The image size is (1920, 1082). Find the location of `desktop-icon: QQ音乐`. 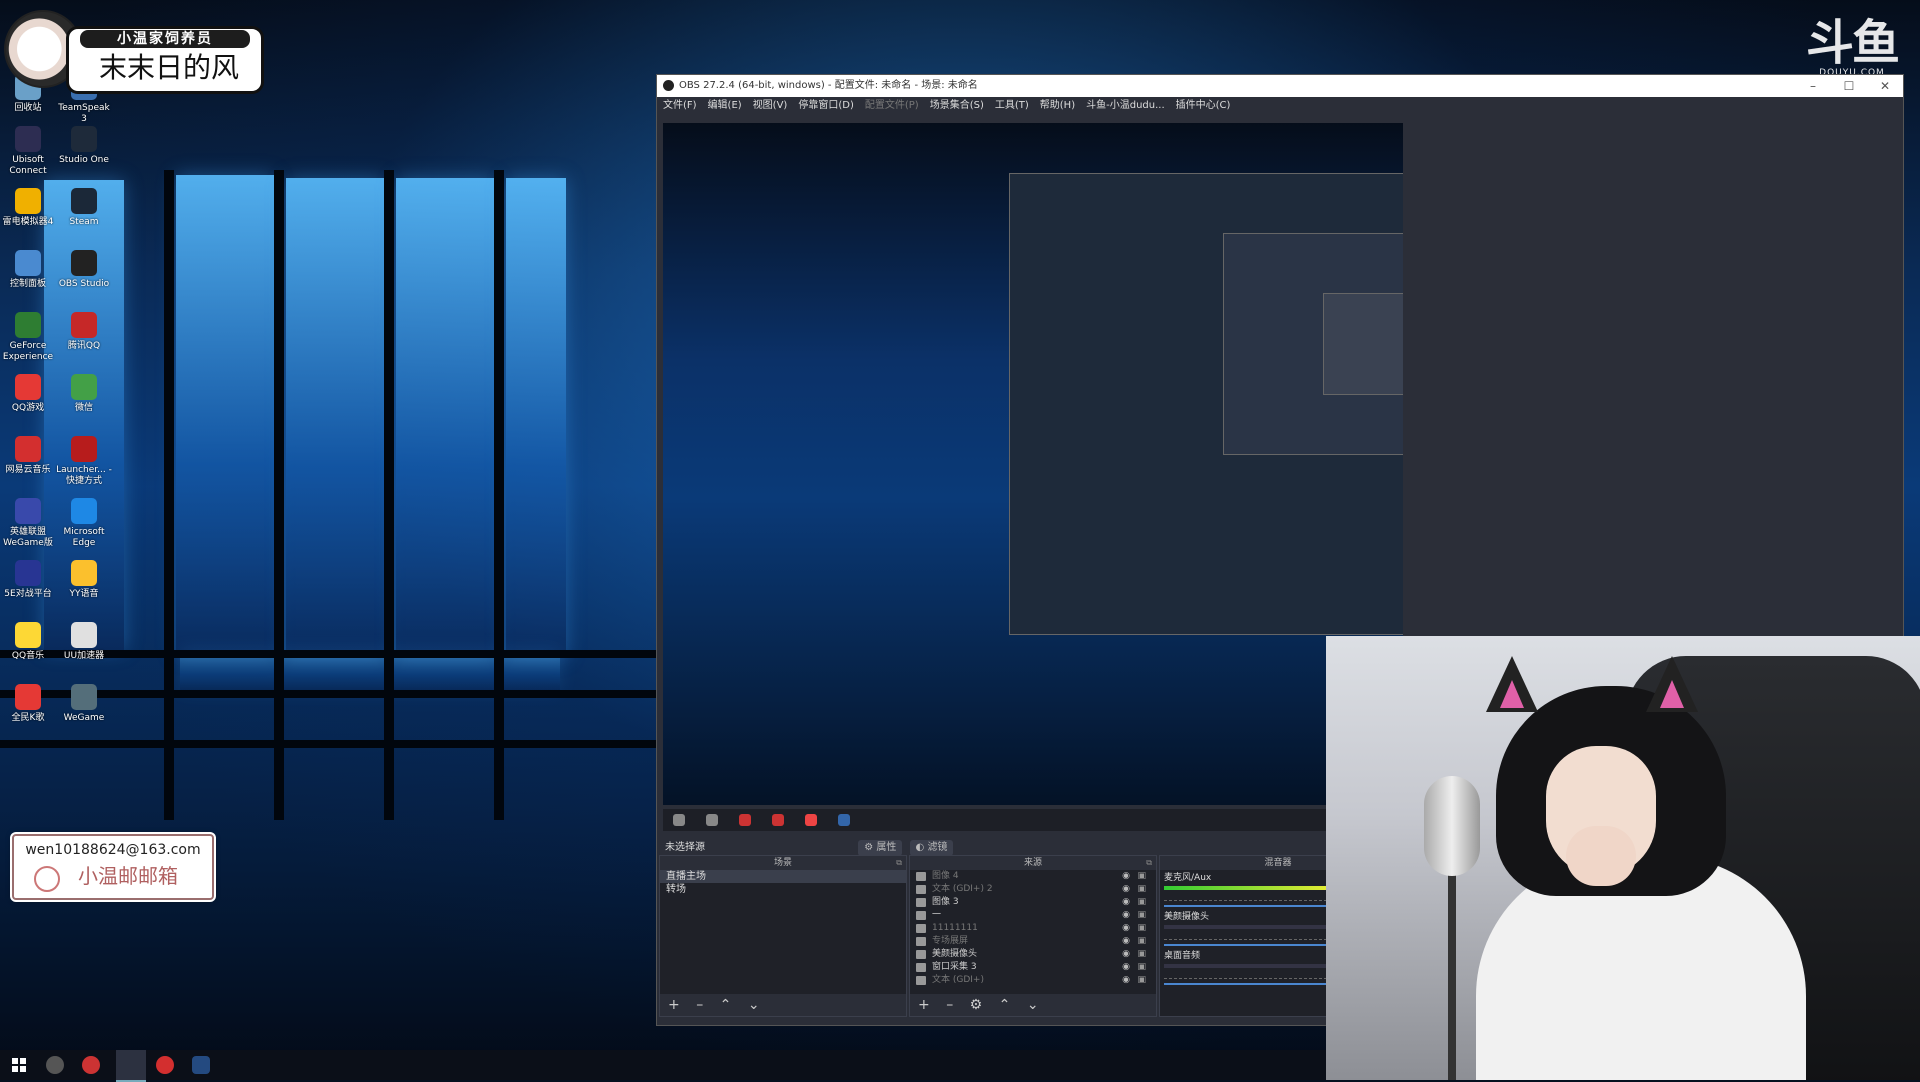

desktop-icon: QQ音乐 is located at coordinates (28, 642).